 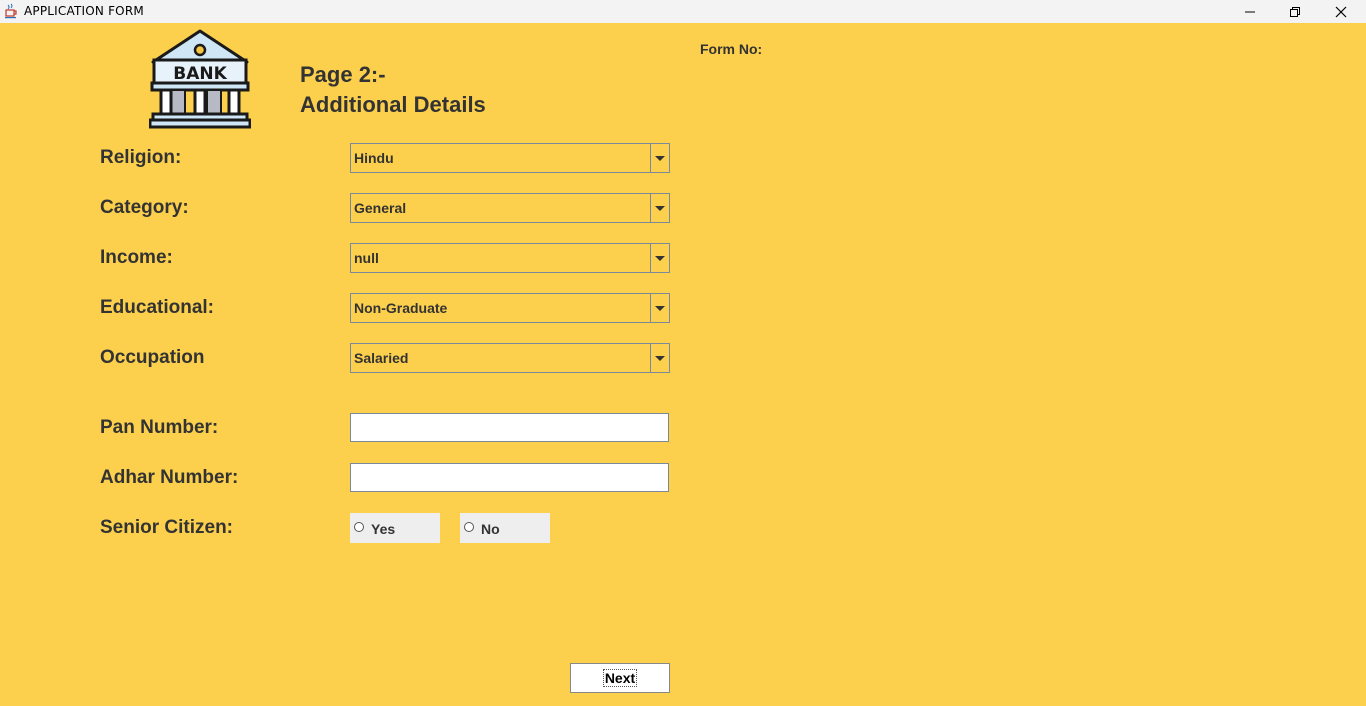 I want to click on income-dropdown: null, so click(x=510, y=258).